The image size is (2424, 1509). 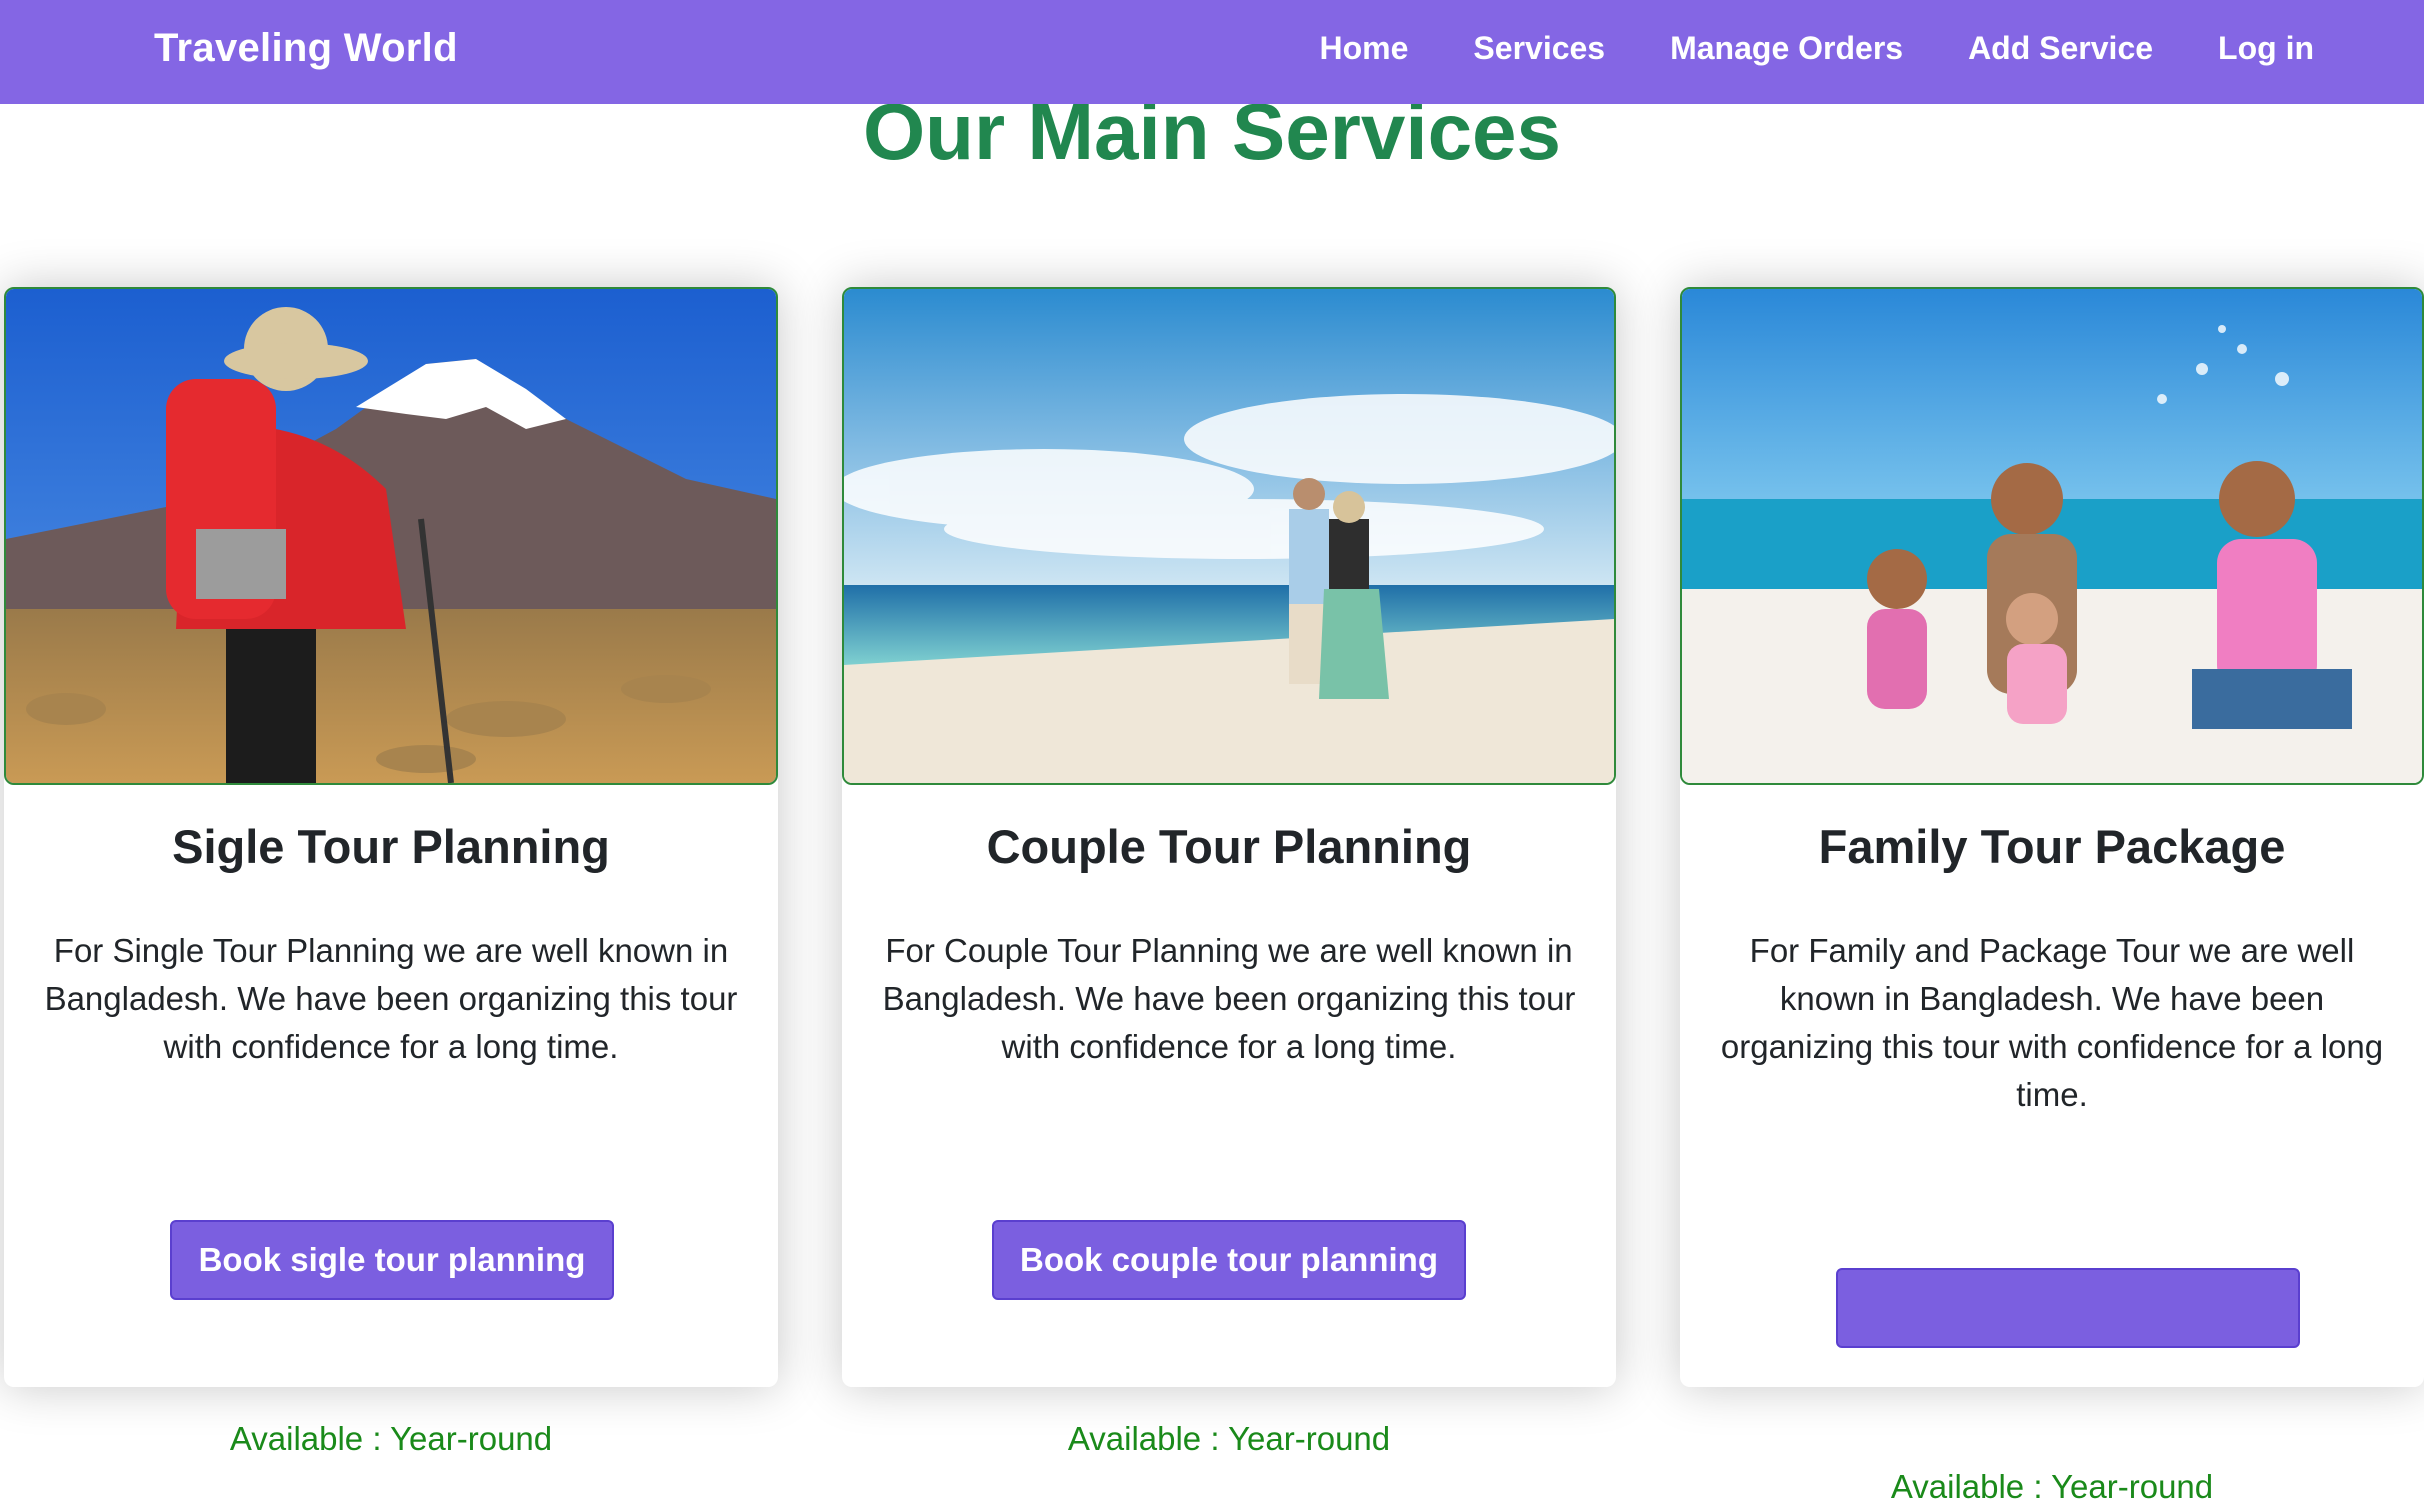 I want to click on nav-home: Home, so click(x=1364, y=48).